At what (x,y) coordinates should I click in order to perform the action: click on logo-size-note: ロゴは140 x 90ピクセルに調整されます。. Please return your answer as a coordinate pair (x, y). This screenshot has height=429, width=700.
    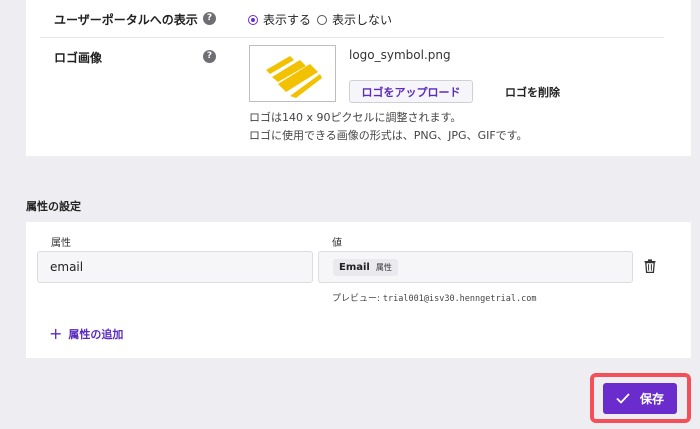
    Looking at the image, I should click on (355, 117).